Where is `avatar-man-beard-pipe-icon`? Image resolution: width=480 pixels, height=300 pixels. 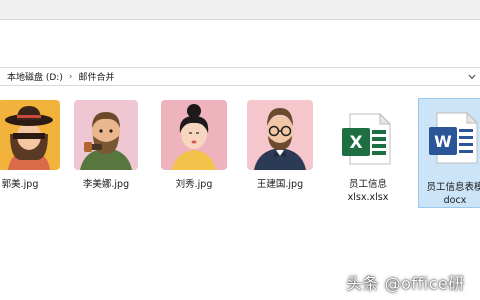 avatar-man-beard-pipe-icon is located at coordinates (106, 135).